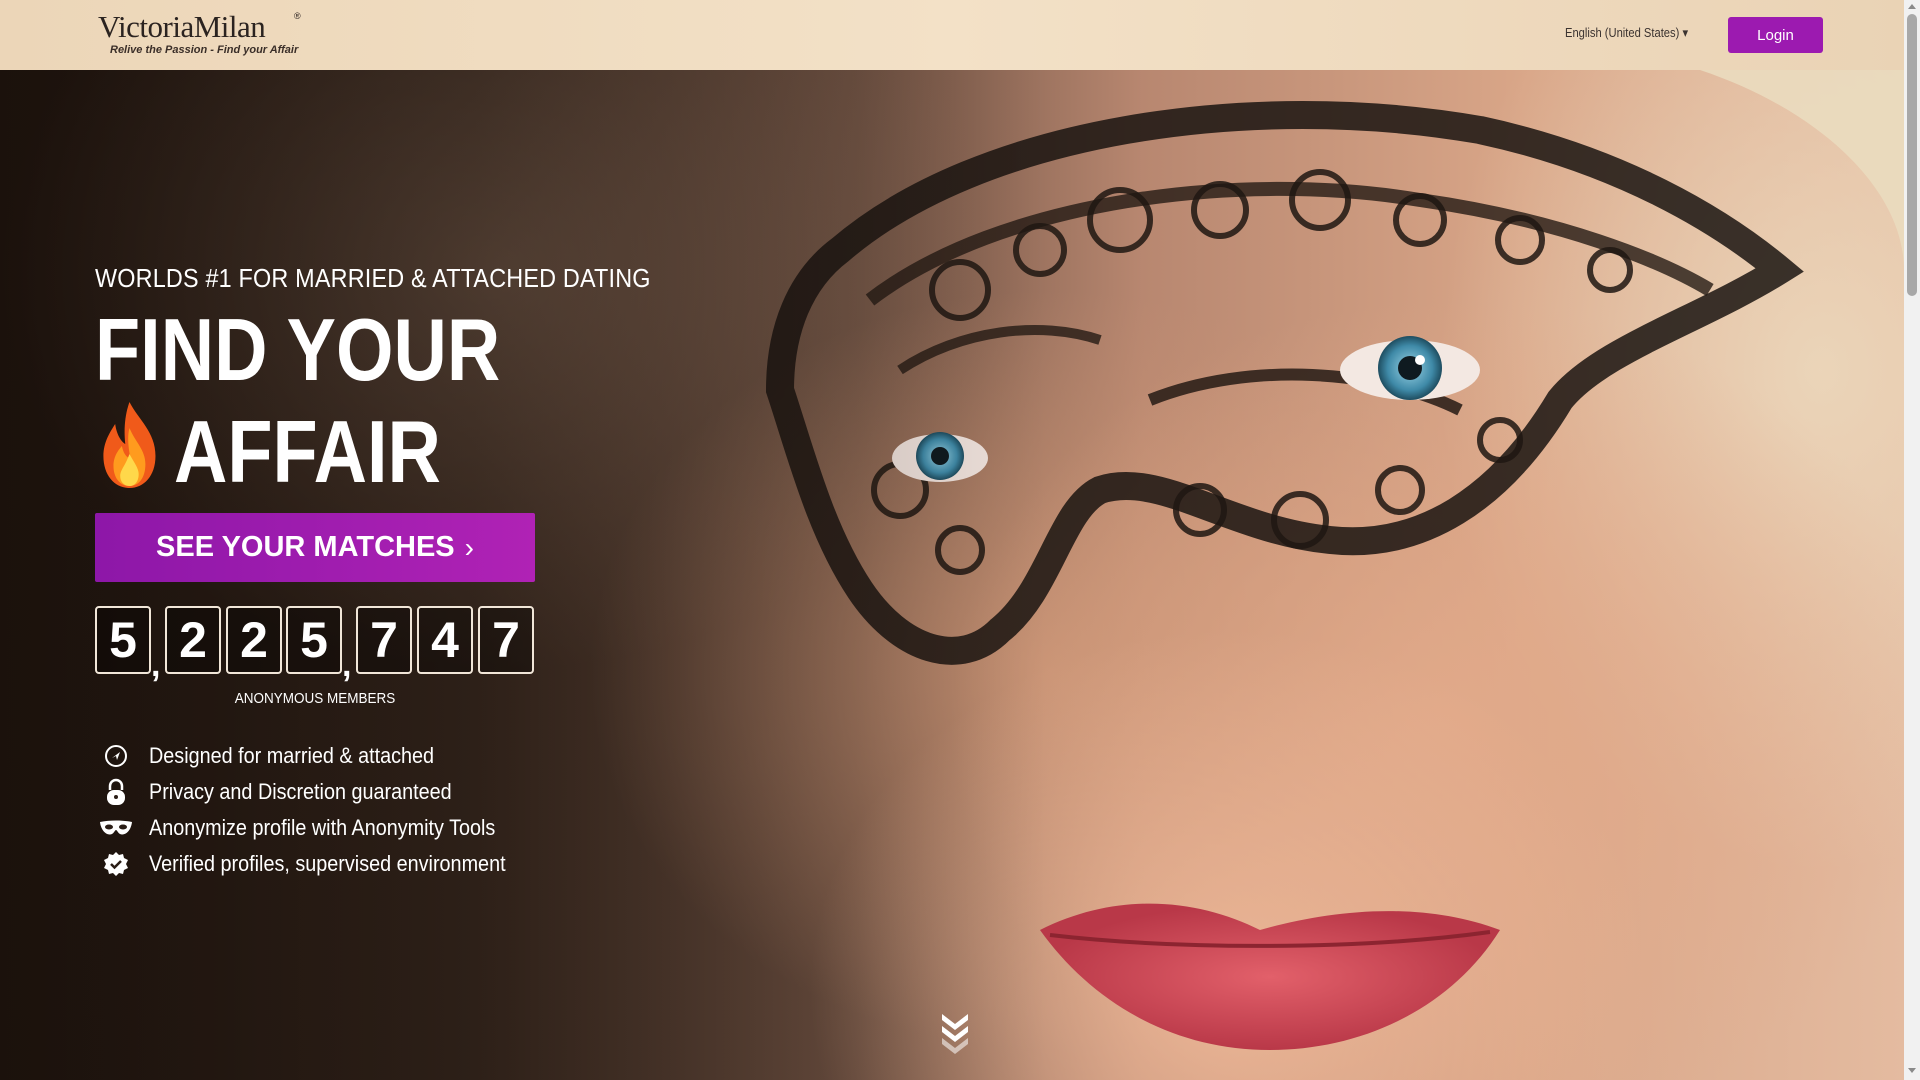 This screenshot has width=1920, height=1080. Describe the element at coordinates (297, 16) in the screenshot. I see `logo-registered-mark: ®` at that location.